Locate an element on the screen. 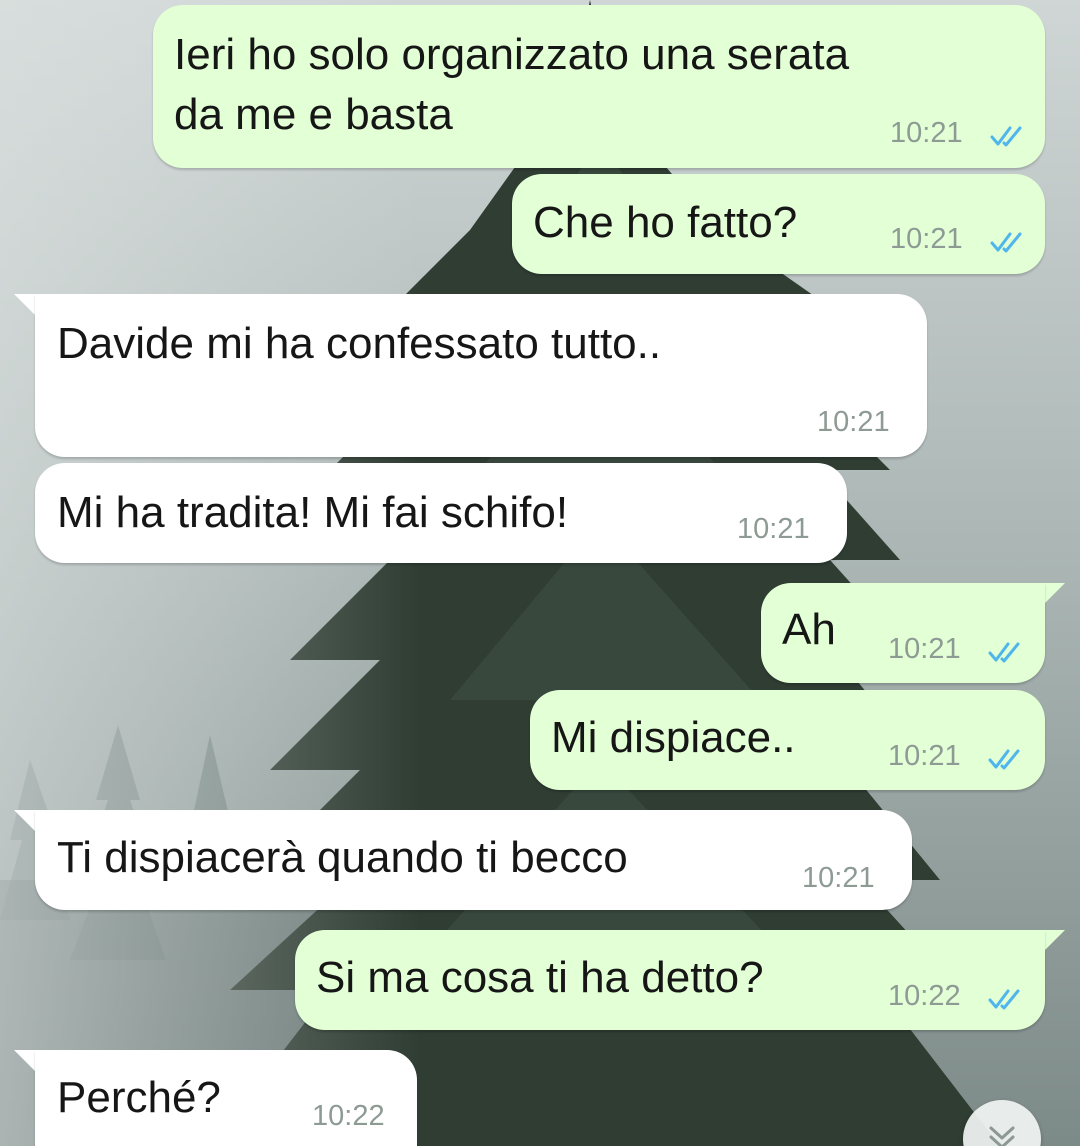  outgoing-message-bubble: Che ho fatto? 10:21 is located at coordinates (778, 224).